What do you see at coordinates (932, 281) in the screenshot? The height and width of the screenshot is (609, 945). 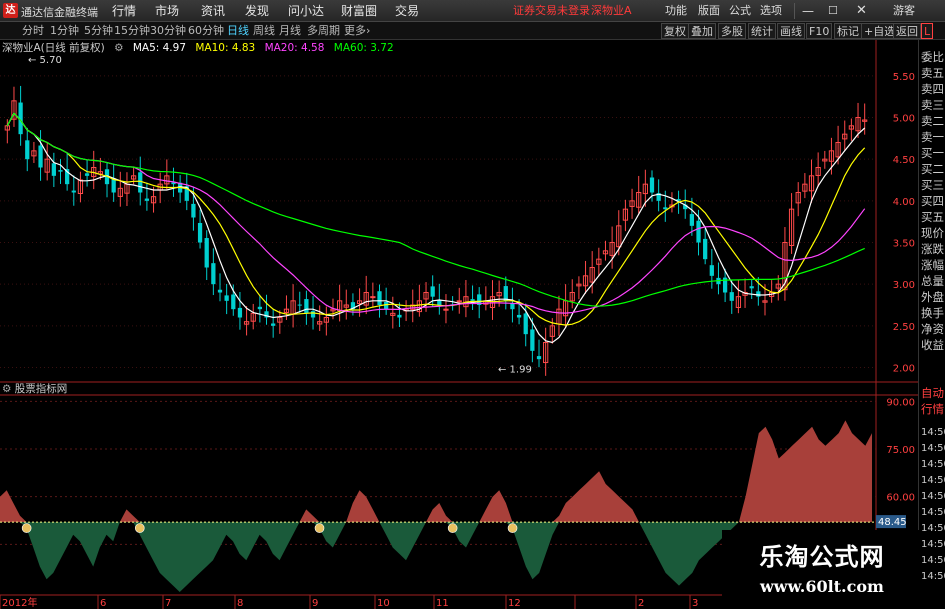 I see `quote-field-label: 总量` at bounding box center [932, 281].